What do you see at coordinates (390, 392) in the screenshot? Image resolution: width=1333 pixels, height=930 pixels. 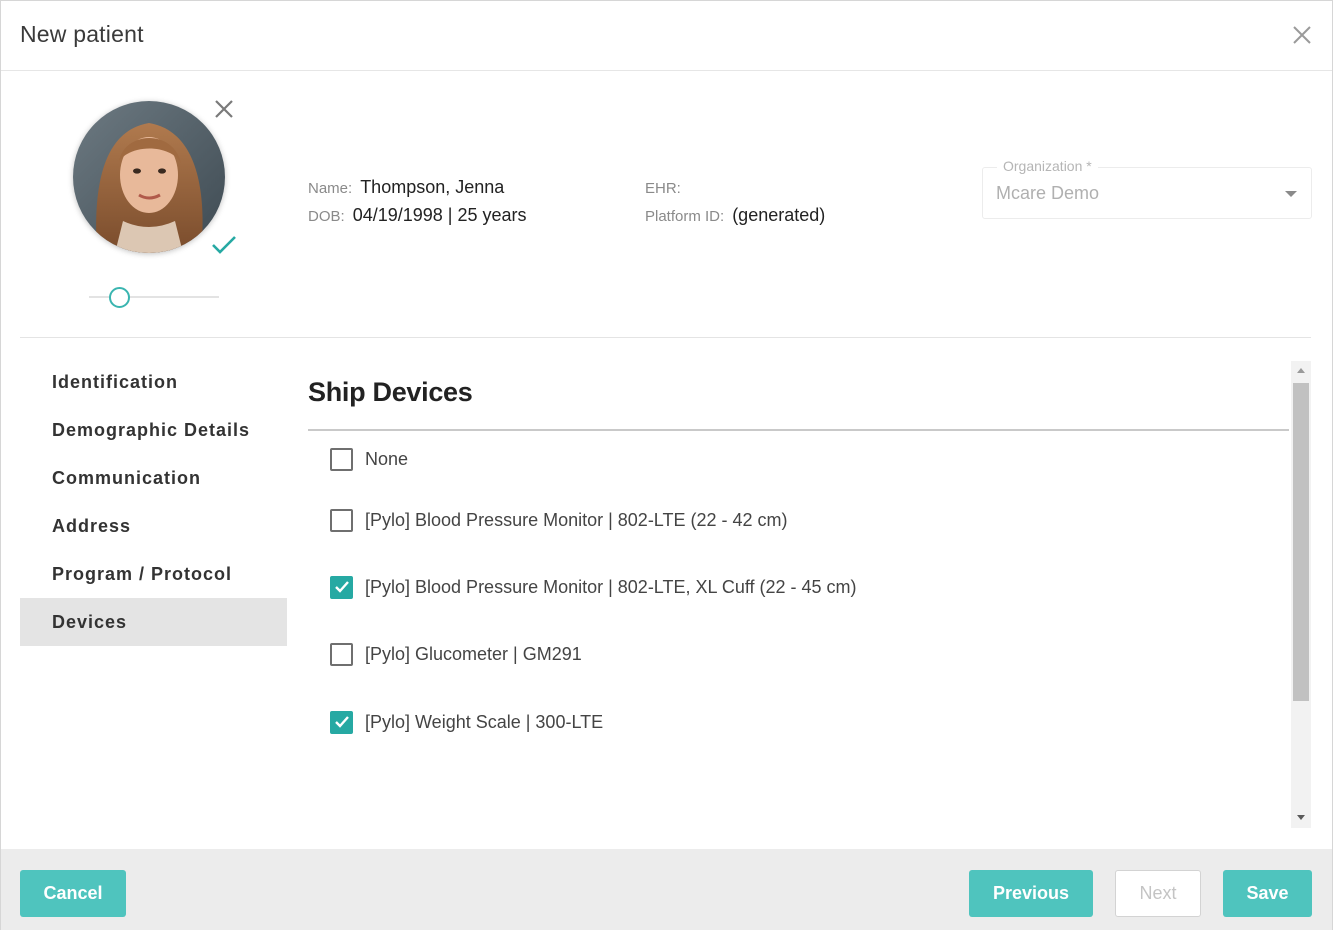 I see `section-title: Ship Devices` at bounding box center [390, 392].